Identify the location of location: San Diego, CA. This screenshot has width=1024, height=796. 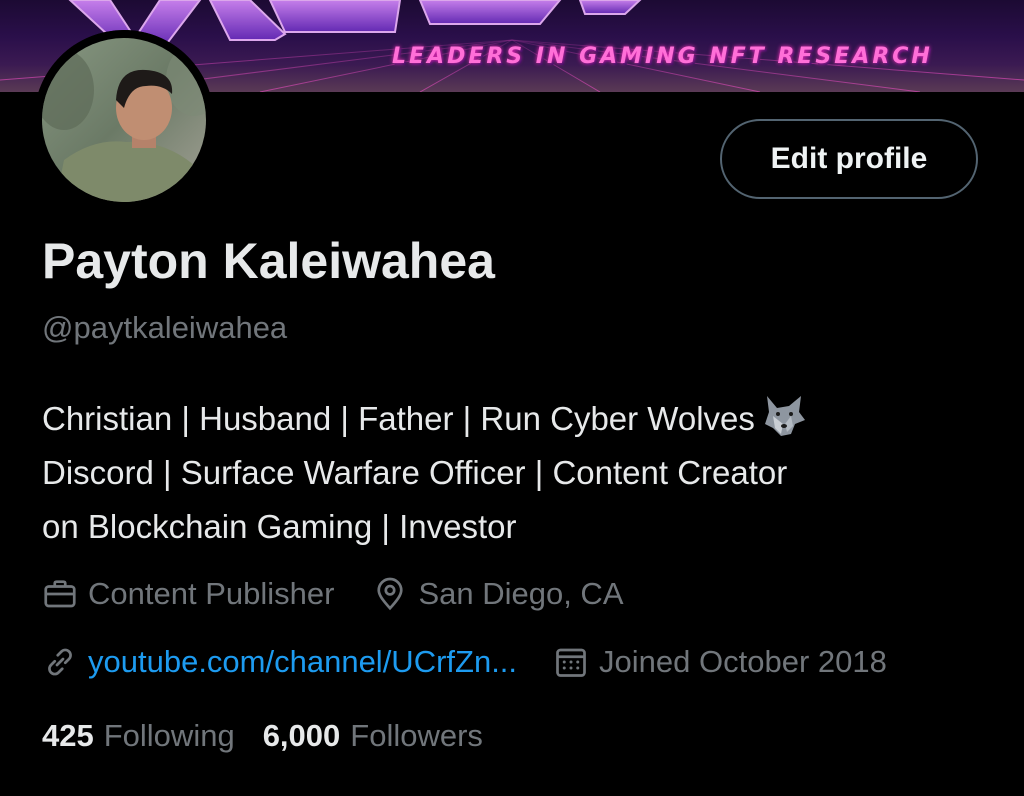
(498, 594).